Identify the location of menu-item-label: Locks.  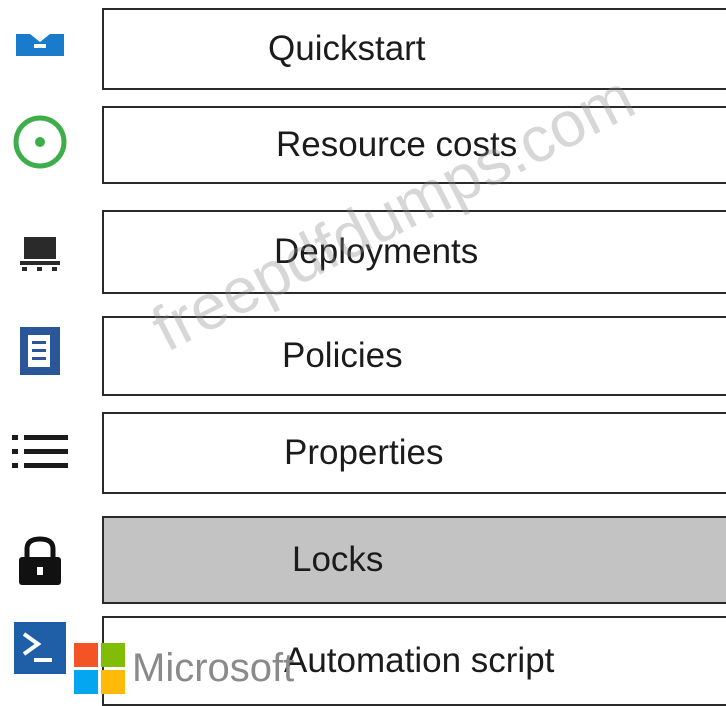
(338, 559).